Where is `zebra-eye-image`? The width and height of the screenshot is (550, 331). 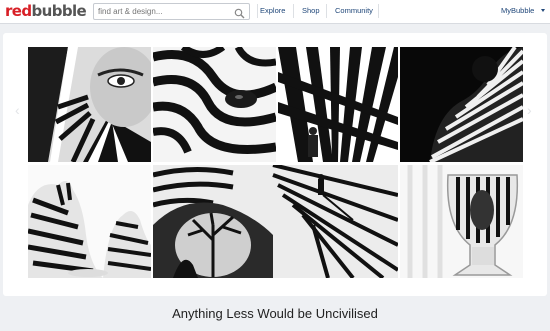
zebra-eye-image is located at coordinates (214, 104).